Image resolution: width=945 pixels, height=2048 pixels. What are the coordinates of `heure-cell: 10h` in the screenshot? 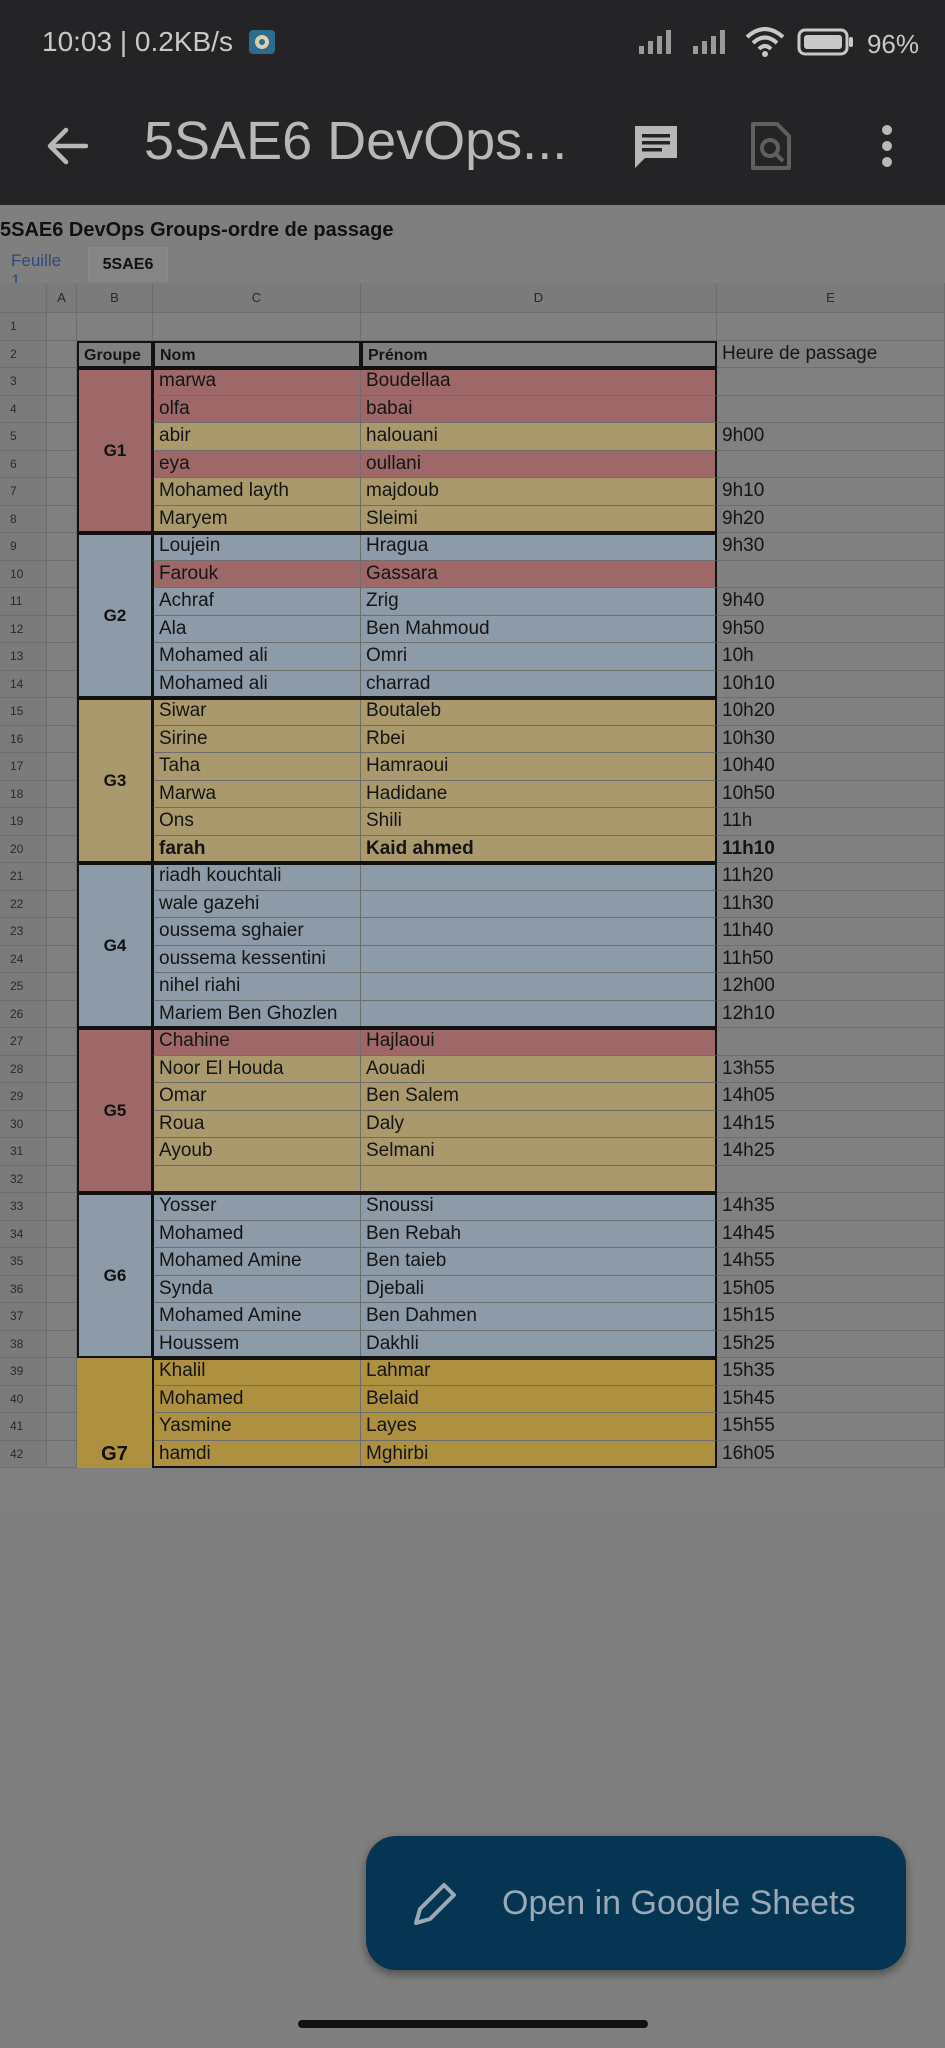 It's located at (831, 657).